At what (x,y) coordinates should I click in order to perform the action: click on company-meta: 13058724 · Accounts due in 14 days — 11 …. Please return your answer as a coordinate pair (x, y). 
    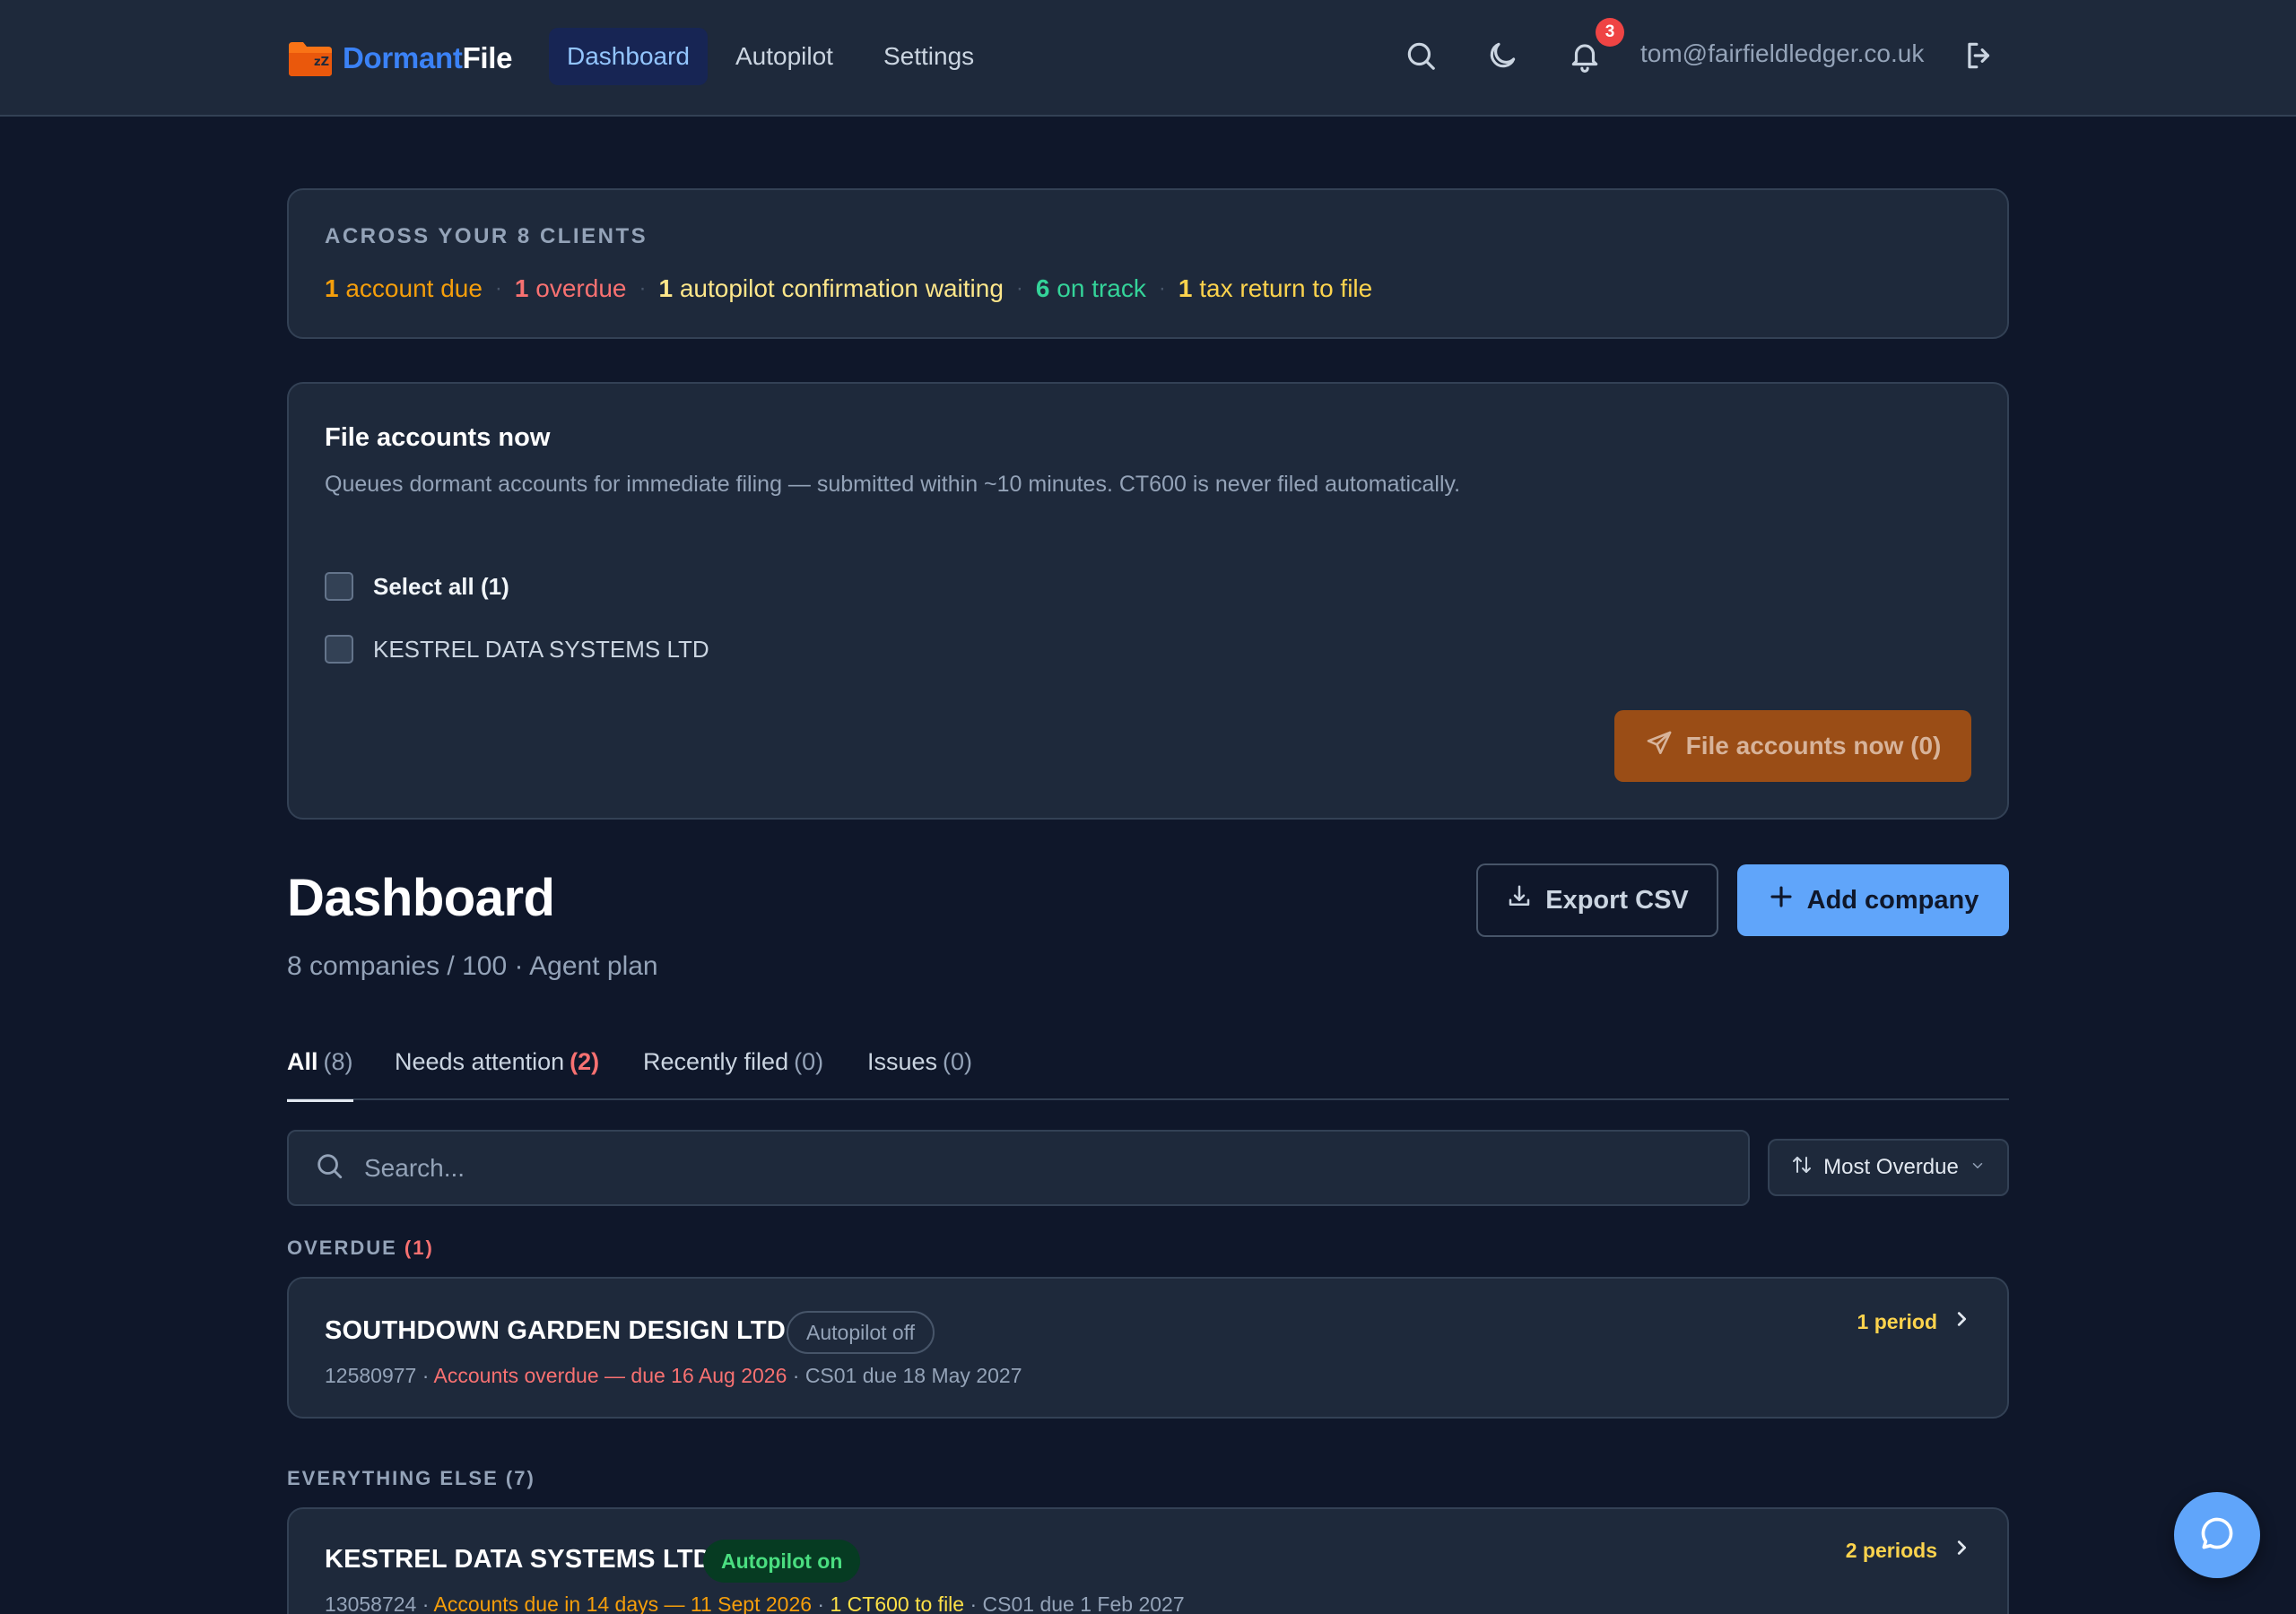
    Looking at the image, I should click on (755, 1603).